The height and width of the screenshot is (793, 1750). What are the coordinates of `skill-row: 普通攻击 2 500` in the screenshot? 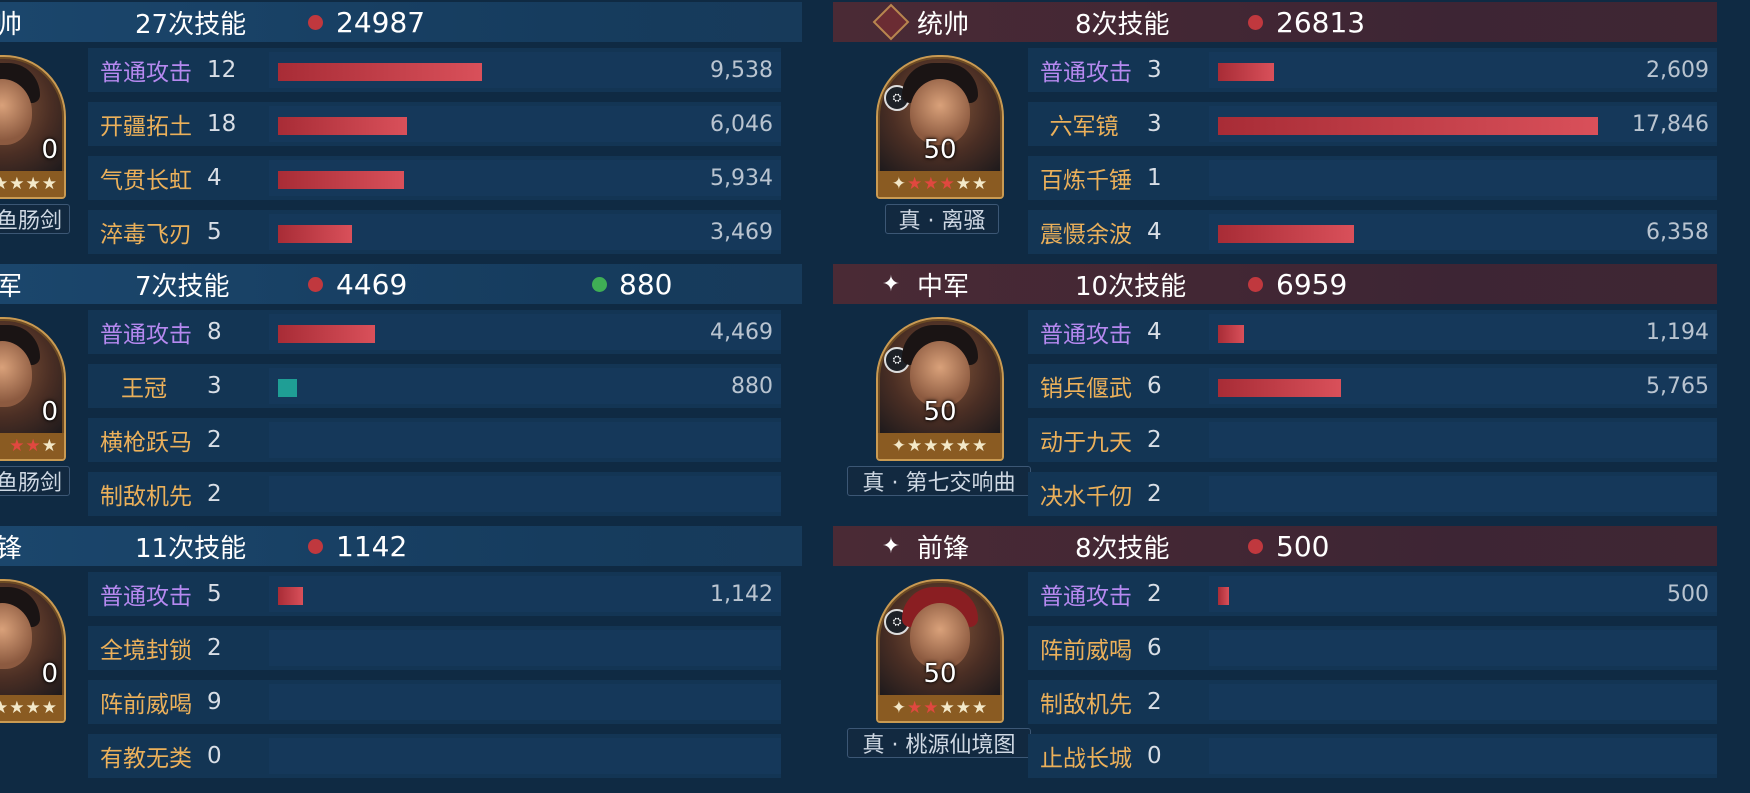 It's located at (1372, 594).